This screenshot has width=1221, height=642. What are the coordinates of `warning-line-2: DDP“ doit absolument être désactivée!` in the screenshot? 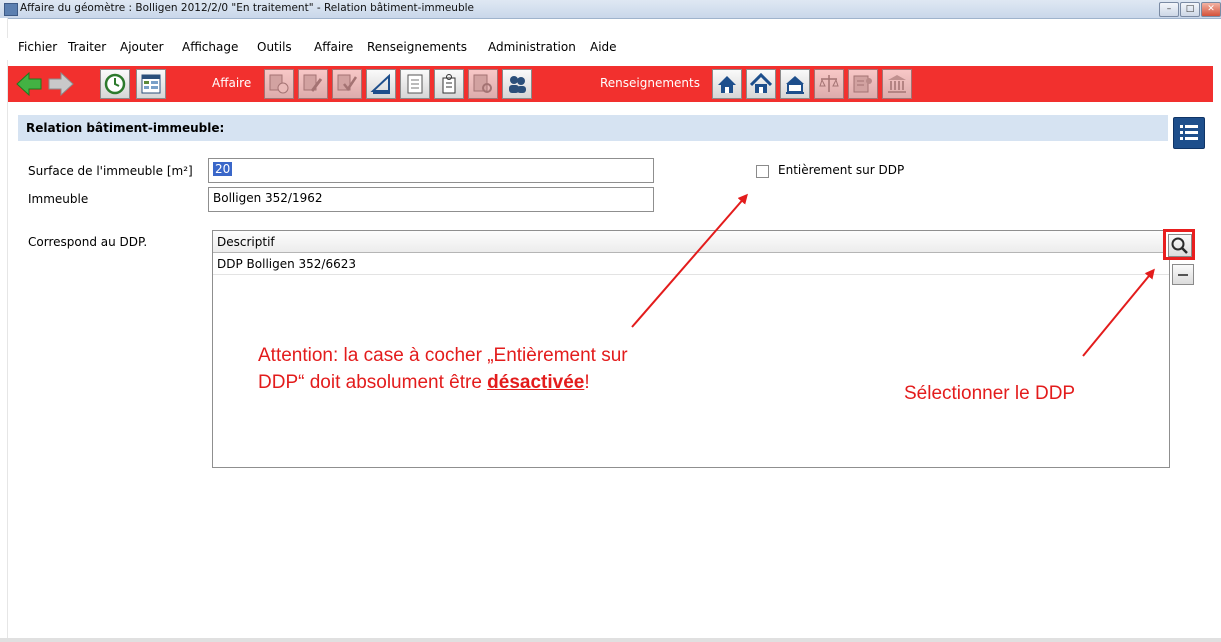 It's located at (424, 382).